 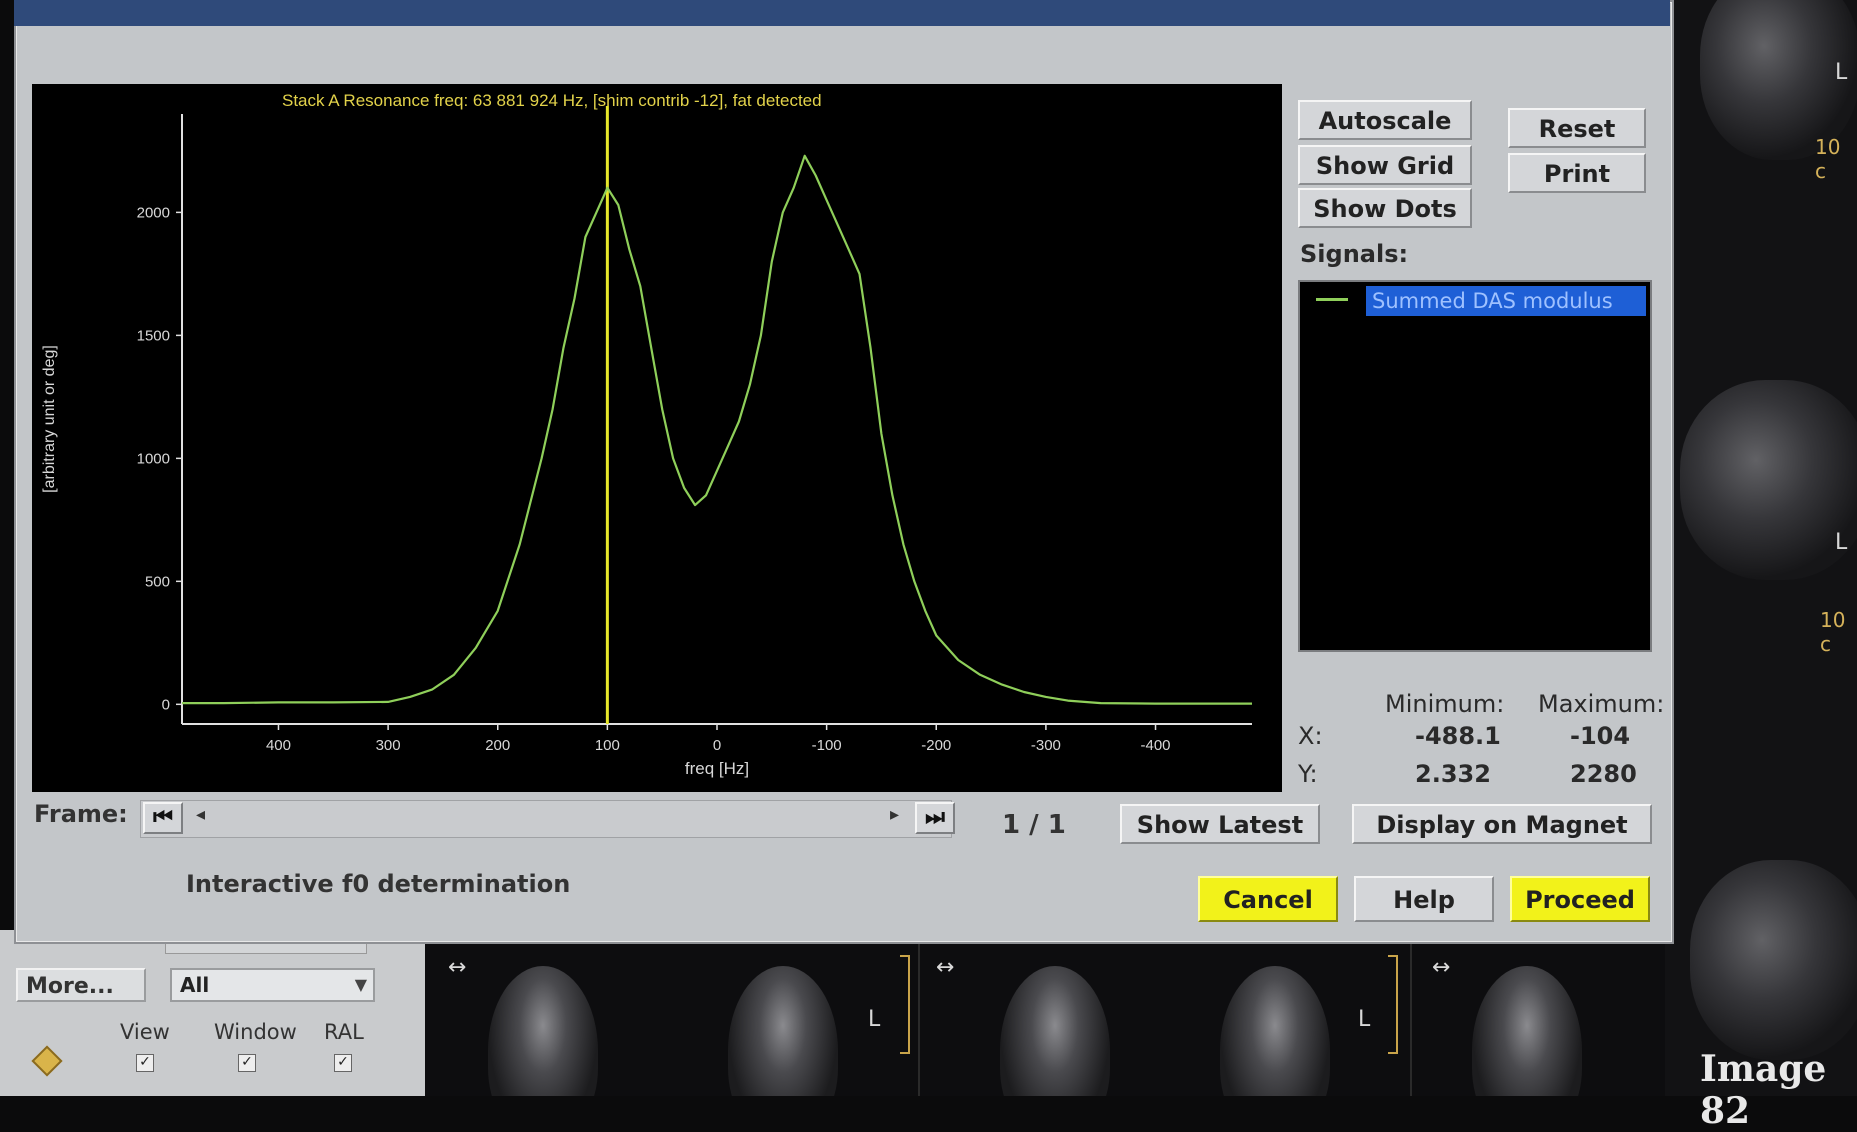 What do you see at coordinates (157, 581) in the screenshot?
I see `y-tick-label: 500` at bounding box center [157, 581].